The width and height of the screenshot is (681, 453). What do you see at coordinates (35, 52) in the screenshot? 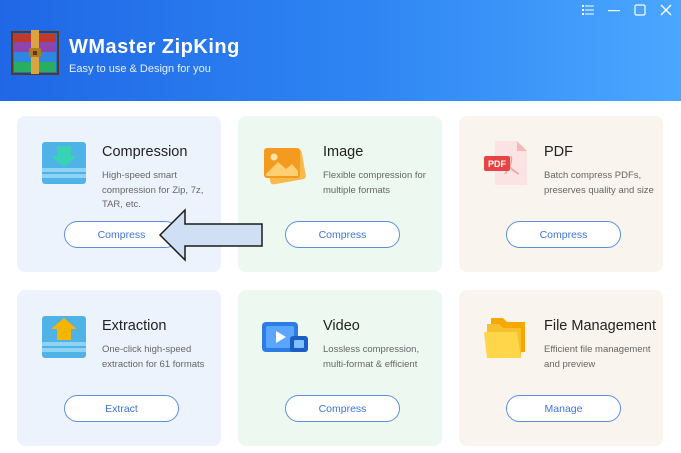
I see `app-logo-icon` at bounding box center [35, 52].